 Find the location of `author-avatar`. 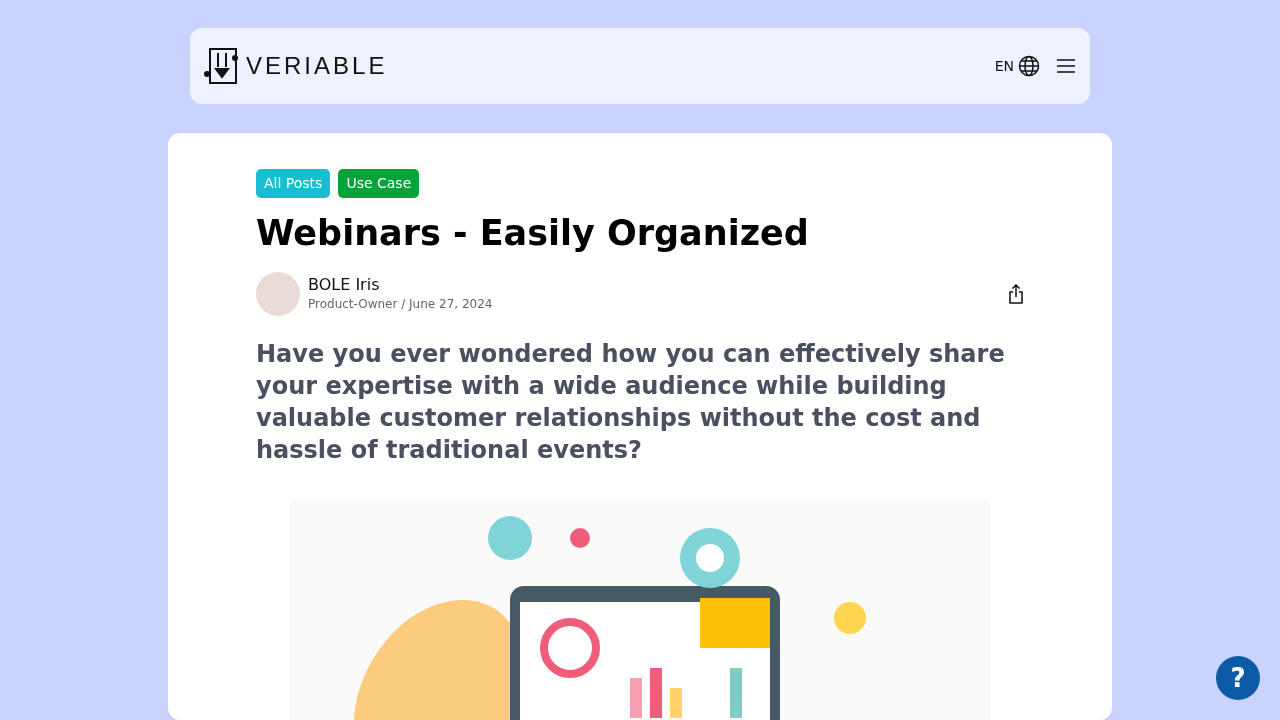

author-avatar is located at coordinates (278, 294).